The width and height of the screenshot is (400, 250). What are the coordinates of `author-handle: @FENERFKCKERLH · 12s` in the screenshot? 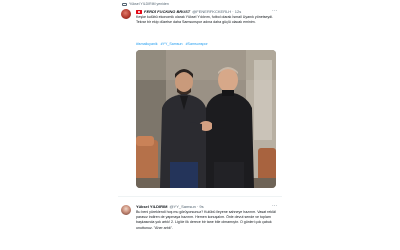 It's located at (216, 11).